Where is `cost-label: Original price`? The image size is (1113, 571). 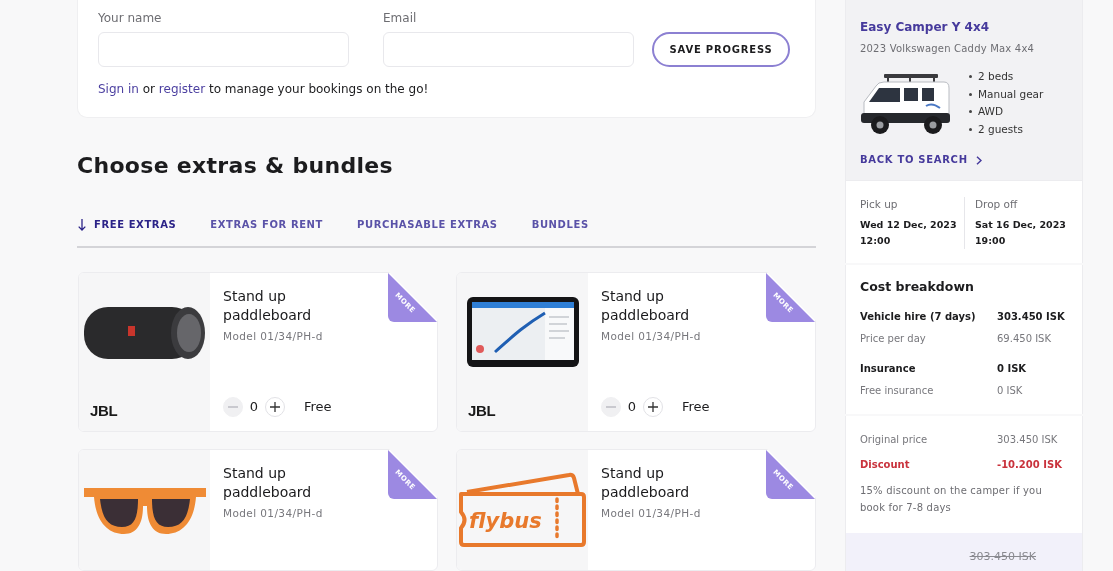
cost-label: Original price is located at coordinates (894, 440).